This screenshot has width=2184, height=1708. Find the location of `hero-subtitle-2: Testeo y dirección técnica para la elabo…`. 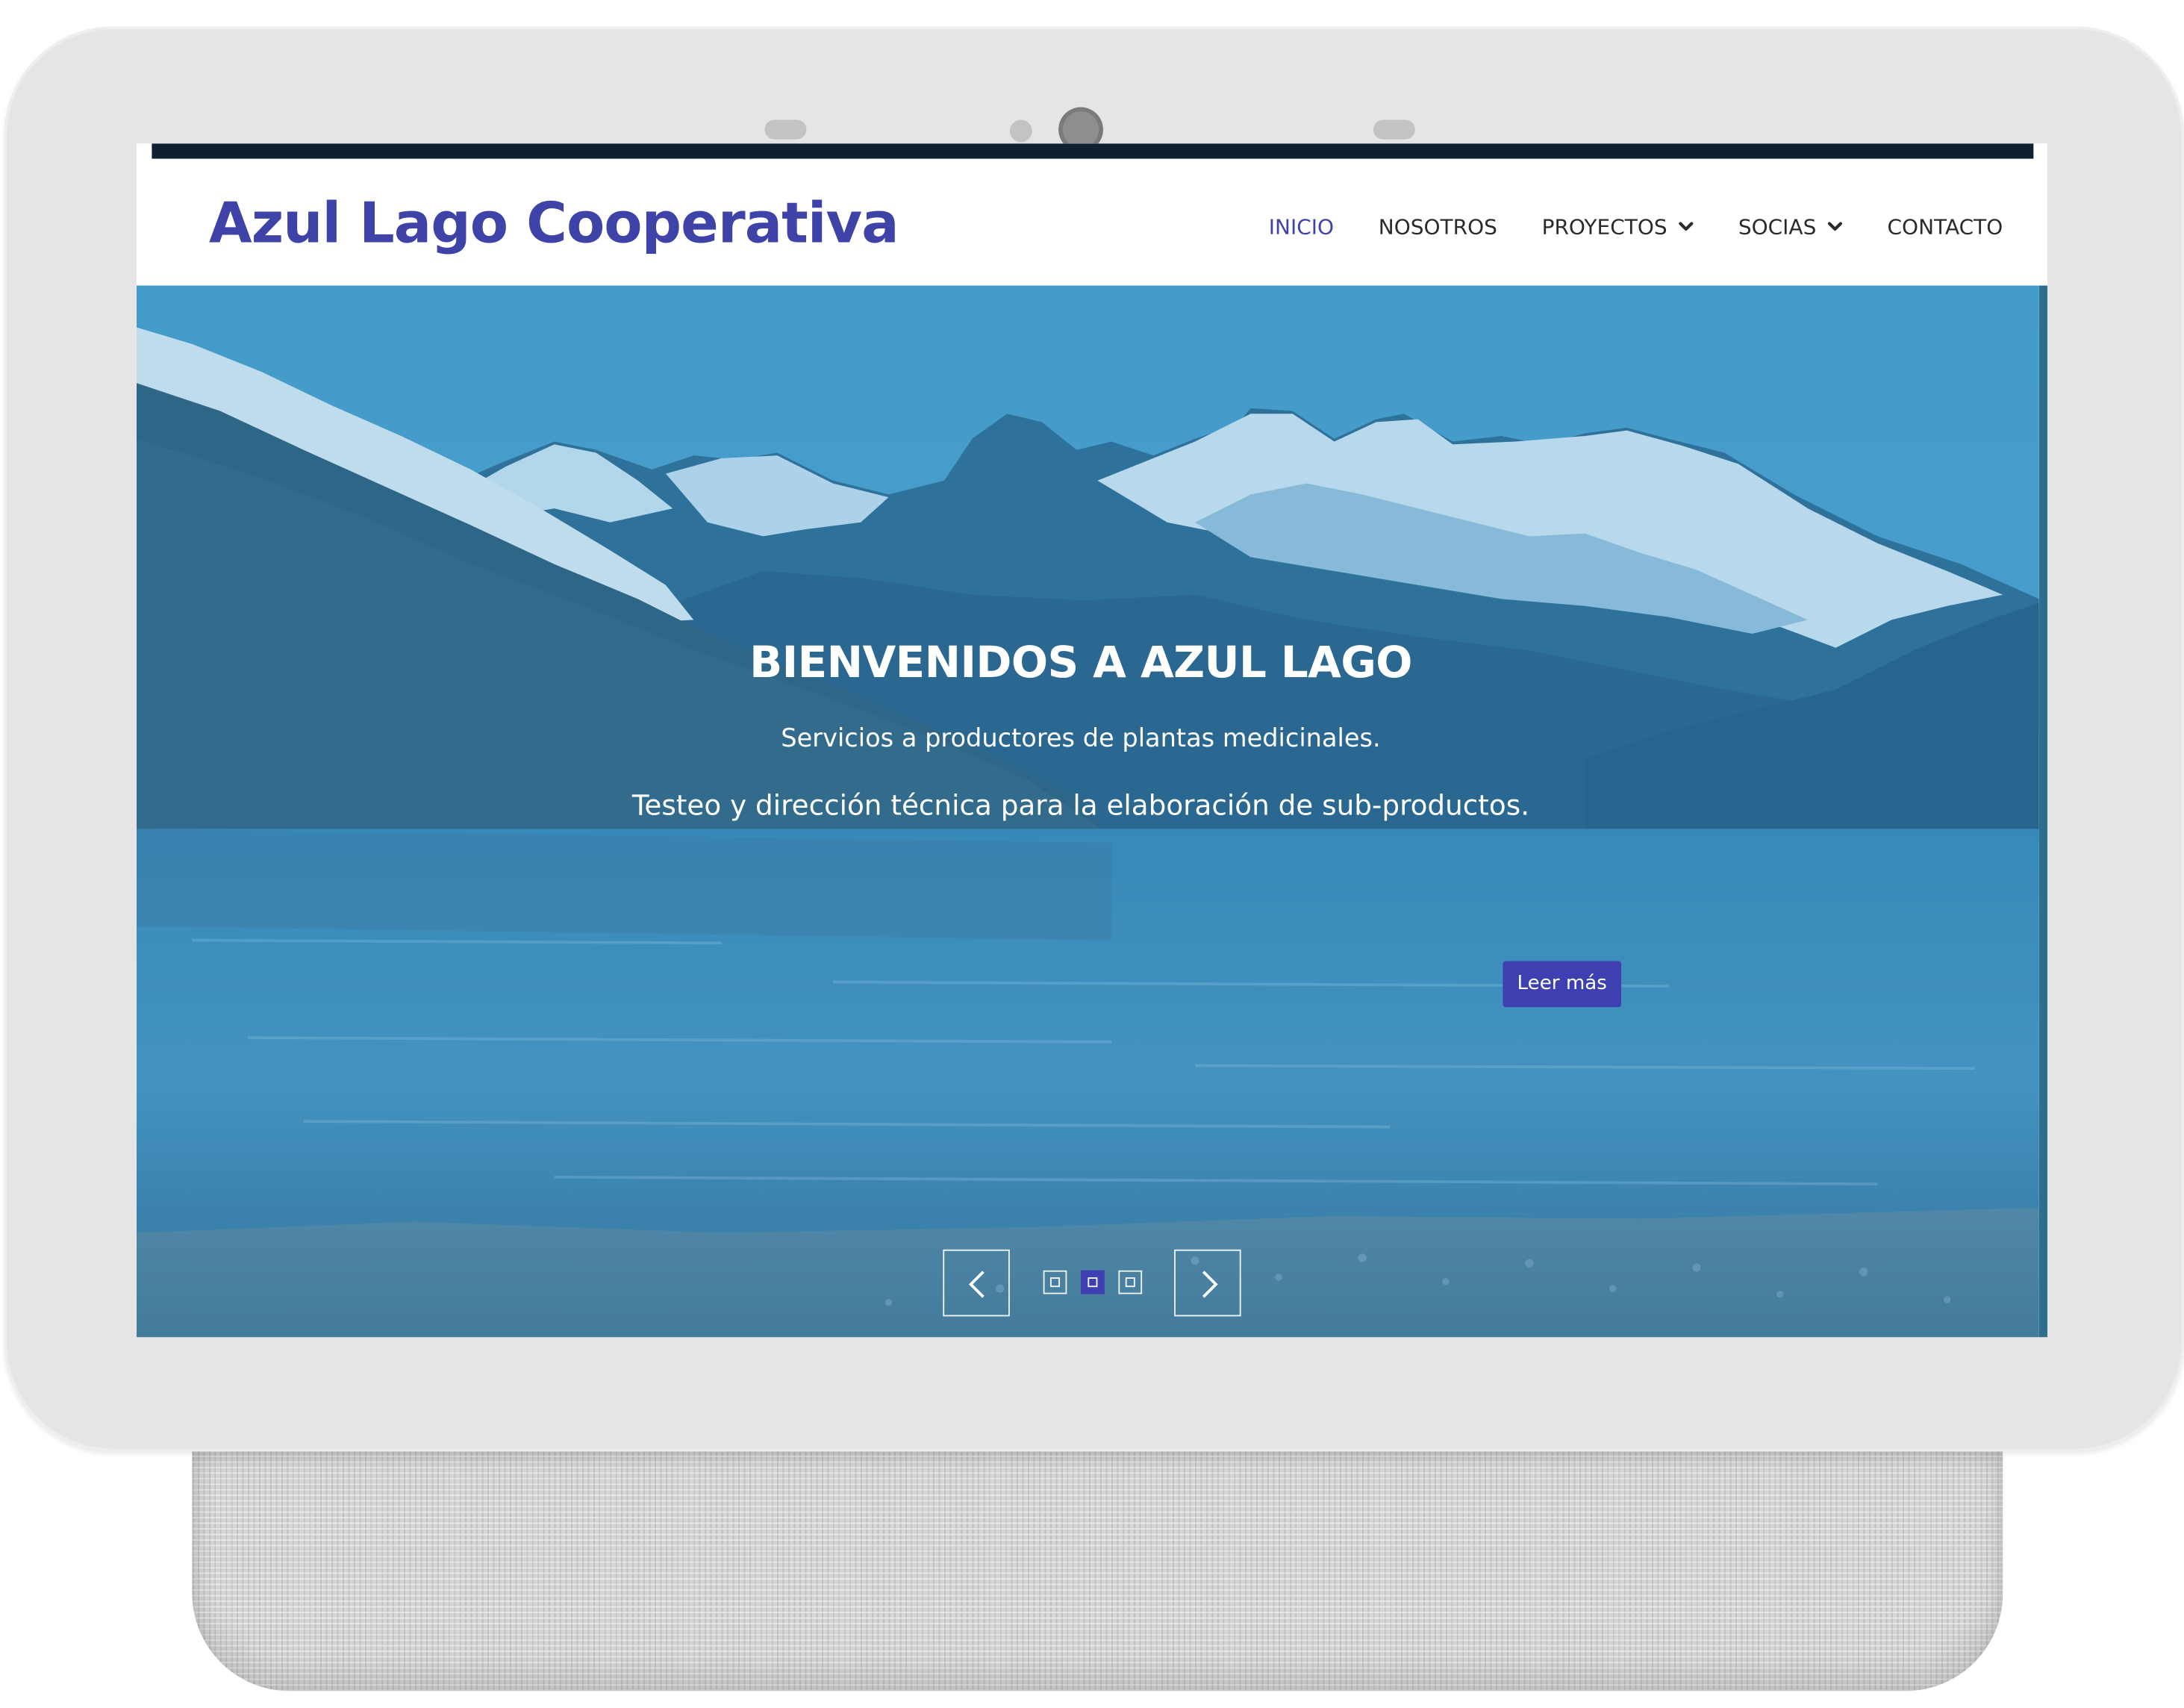

hero-subtitle-2: Testeo y dirección técnica para la elabo… is located at coordinates (1080, 805).